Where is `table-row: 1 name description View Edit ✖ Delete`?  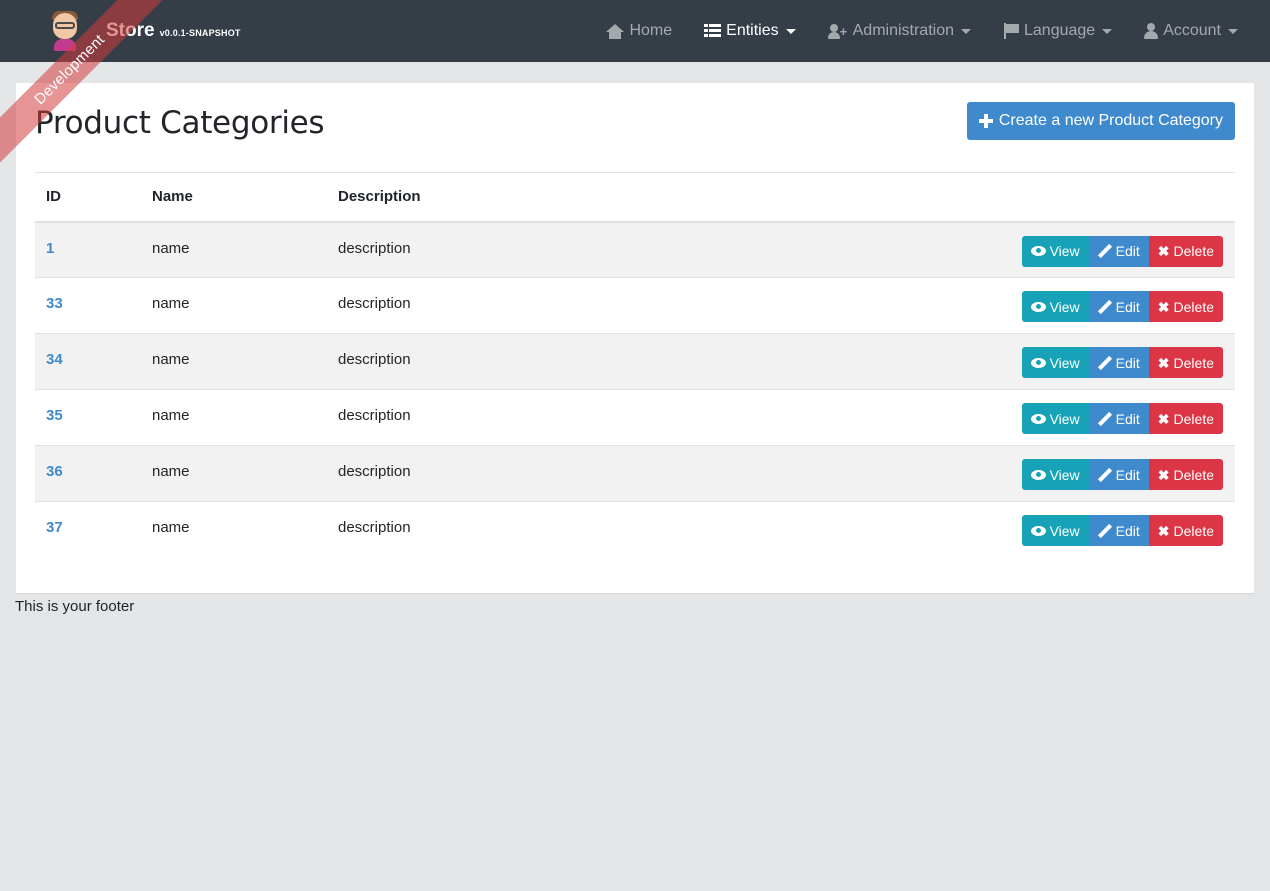 table-row: 1 name description View Edit ✖ Delete is located at coordinates (635, 249).